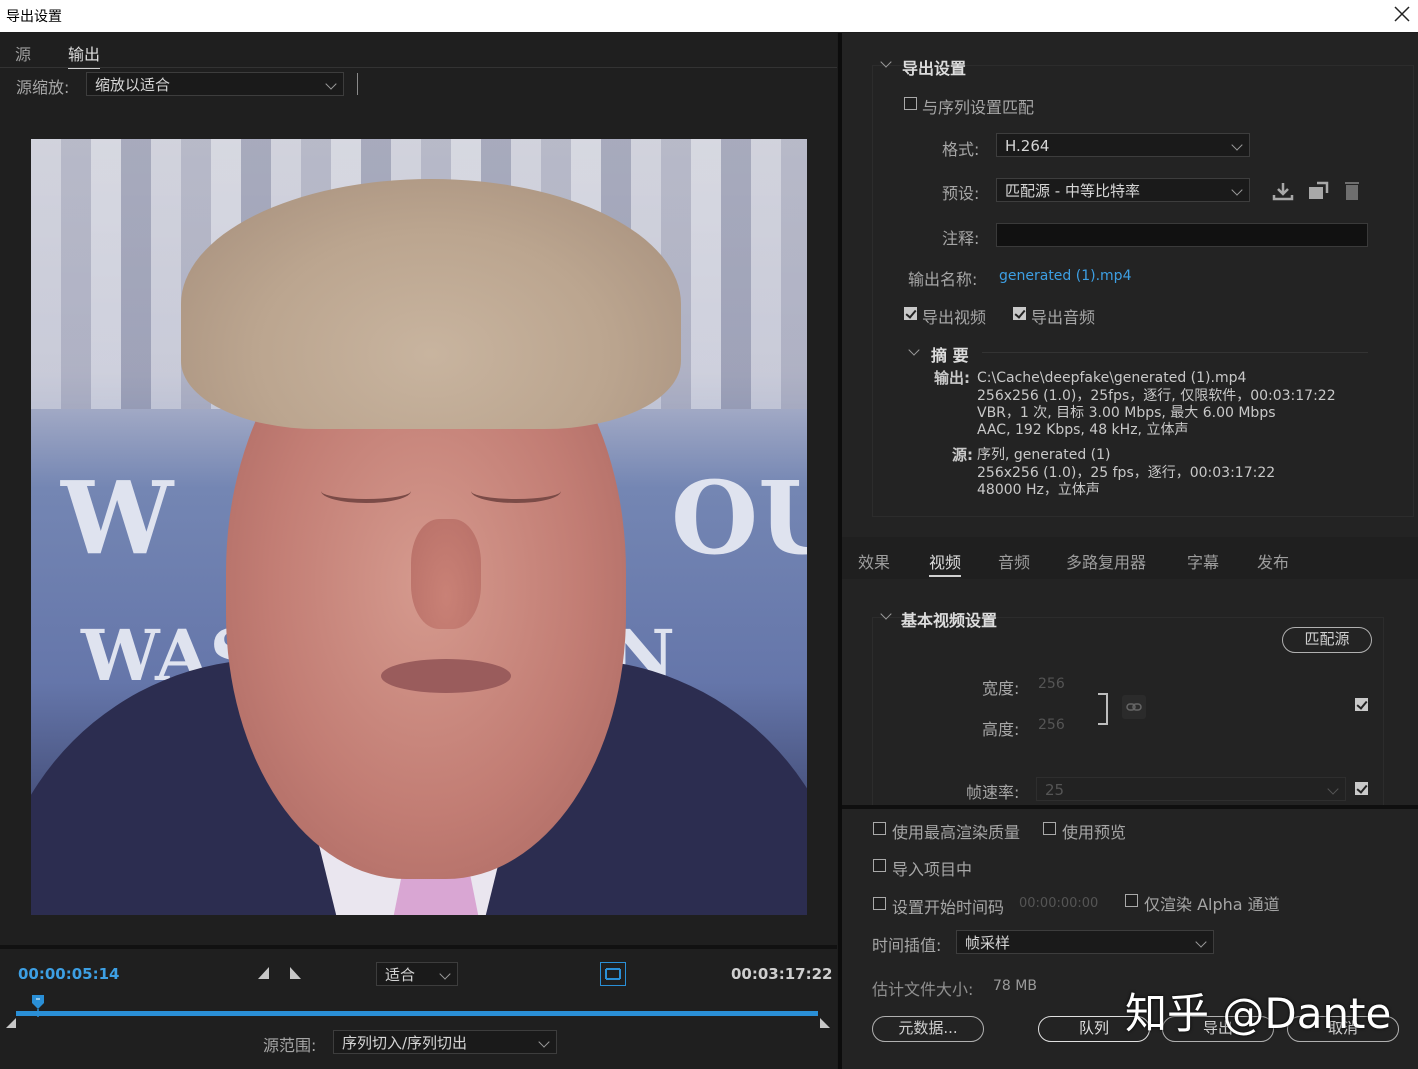  I want to click on format-value: H.264, so click(1027, 146).